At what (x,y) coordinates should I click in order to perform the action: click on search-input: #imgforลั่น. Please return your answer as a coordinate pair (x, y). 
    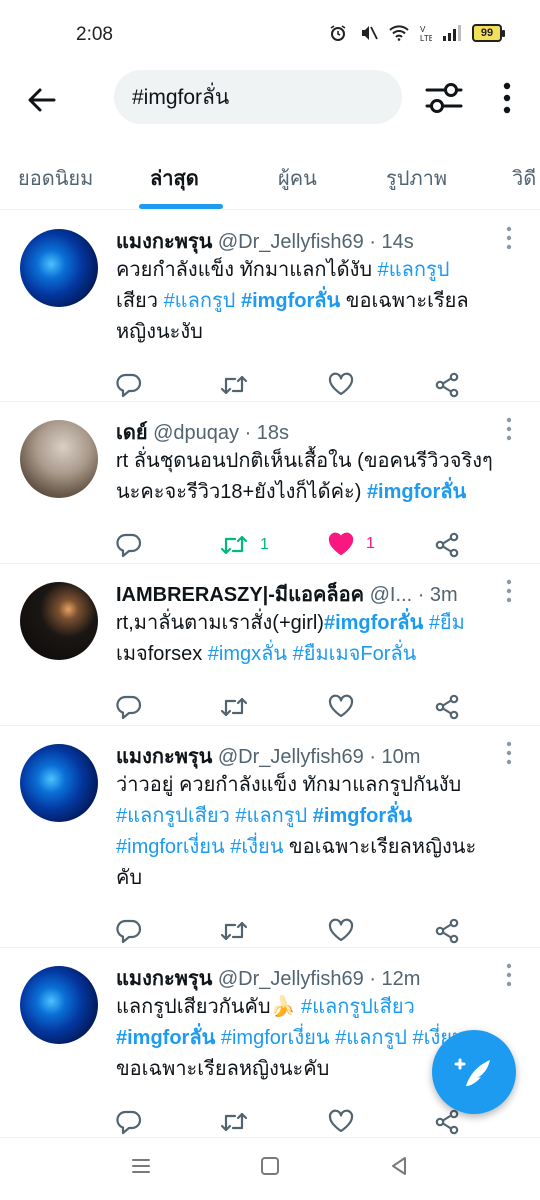
    Looking at the image, I should click on (258, 97).